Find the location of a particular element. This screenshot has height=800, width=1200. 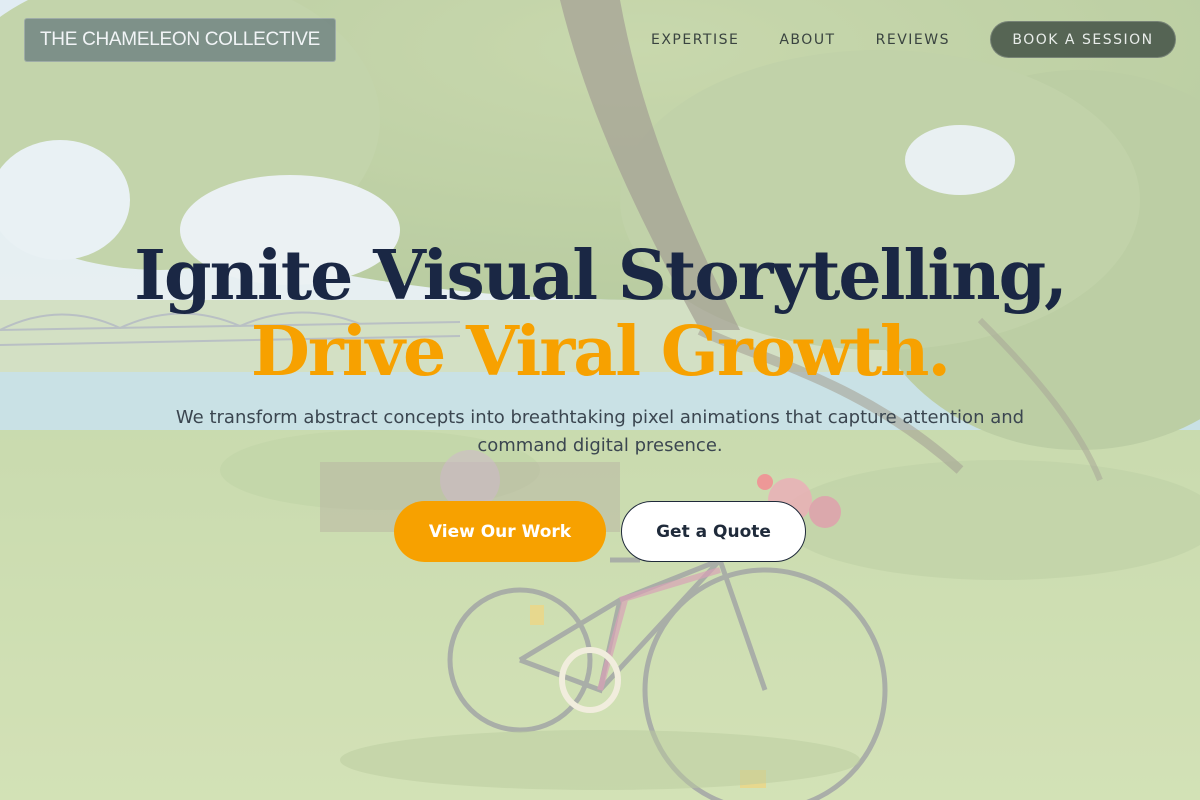

book-session-button: BOOK A SESSION is located at coordinates (1083, 39).